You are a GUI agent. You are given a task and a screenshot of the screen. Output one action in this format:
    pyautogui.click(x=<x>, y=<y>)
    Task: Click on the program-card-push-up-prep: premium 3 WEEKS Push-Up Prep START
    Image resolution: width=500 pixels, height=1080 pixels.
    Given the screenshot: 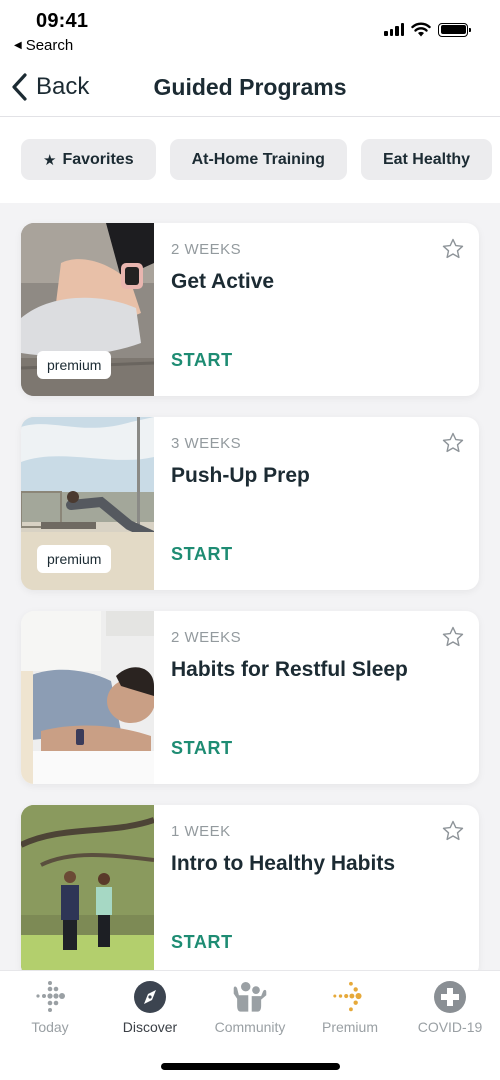 What is the action you would take?
    pyautogui.click(x=250, y=503)
    